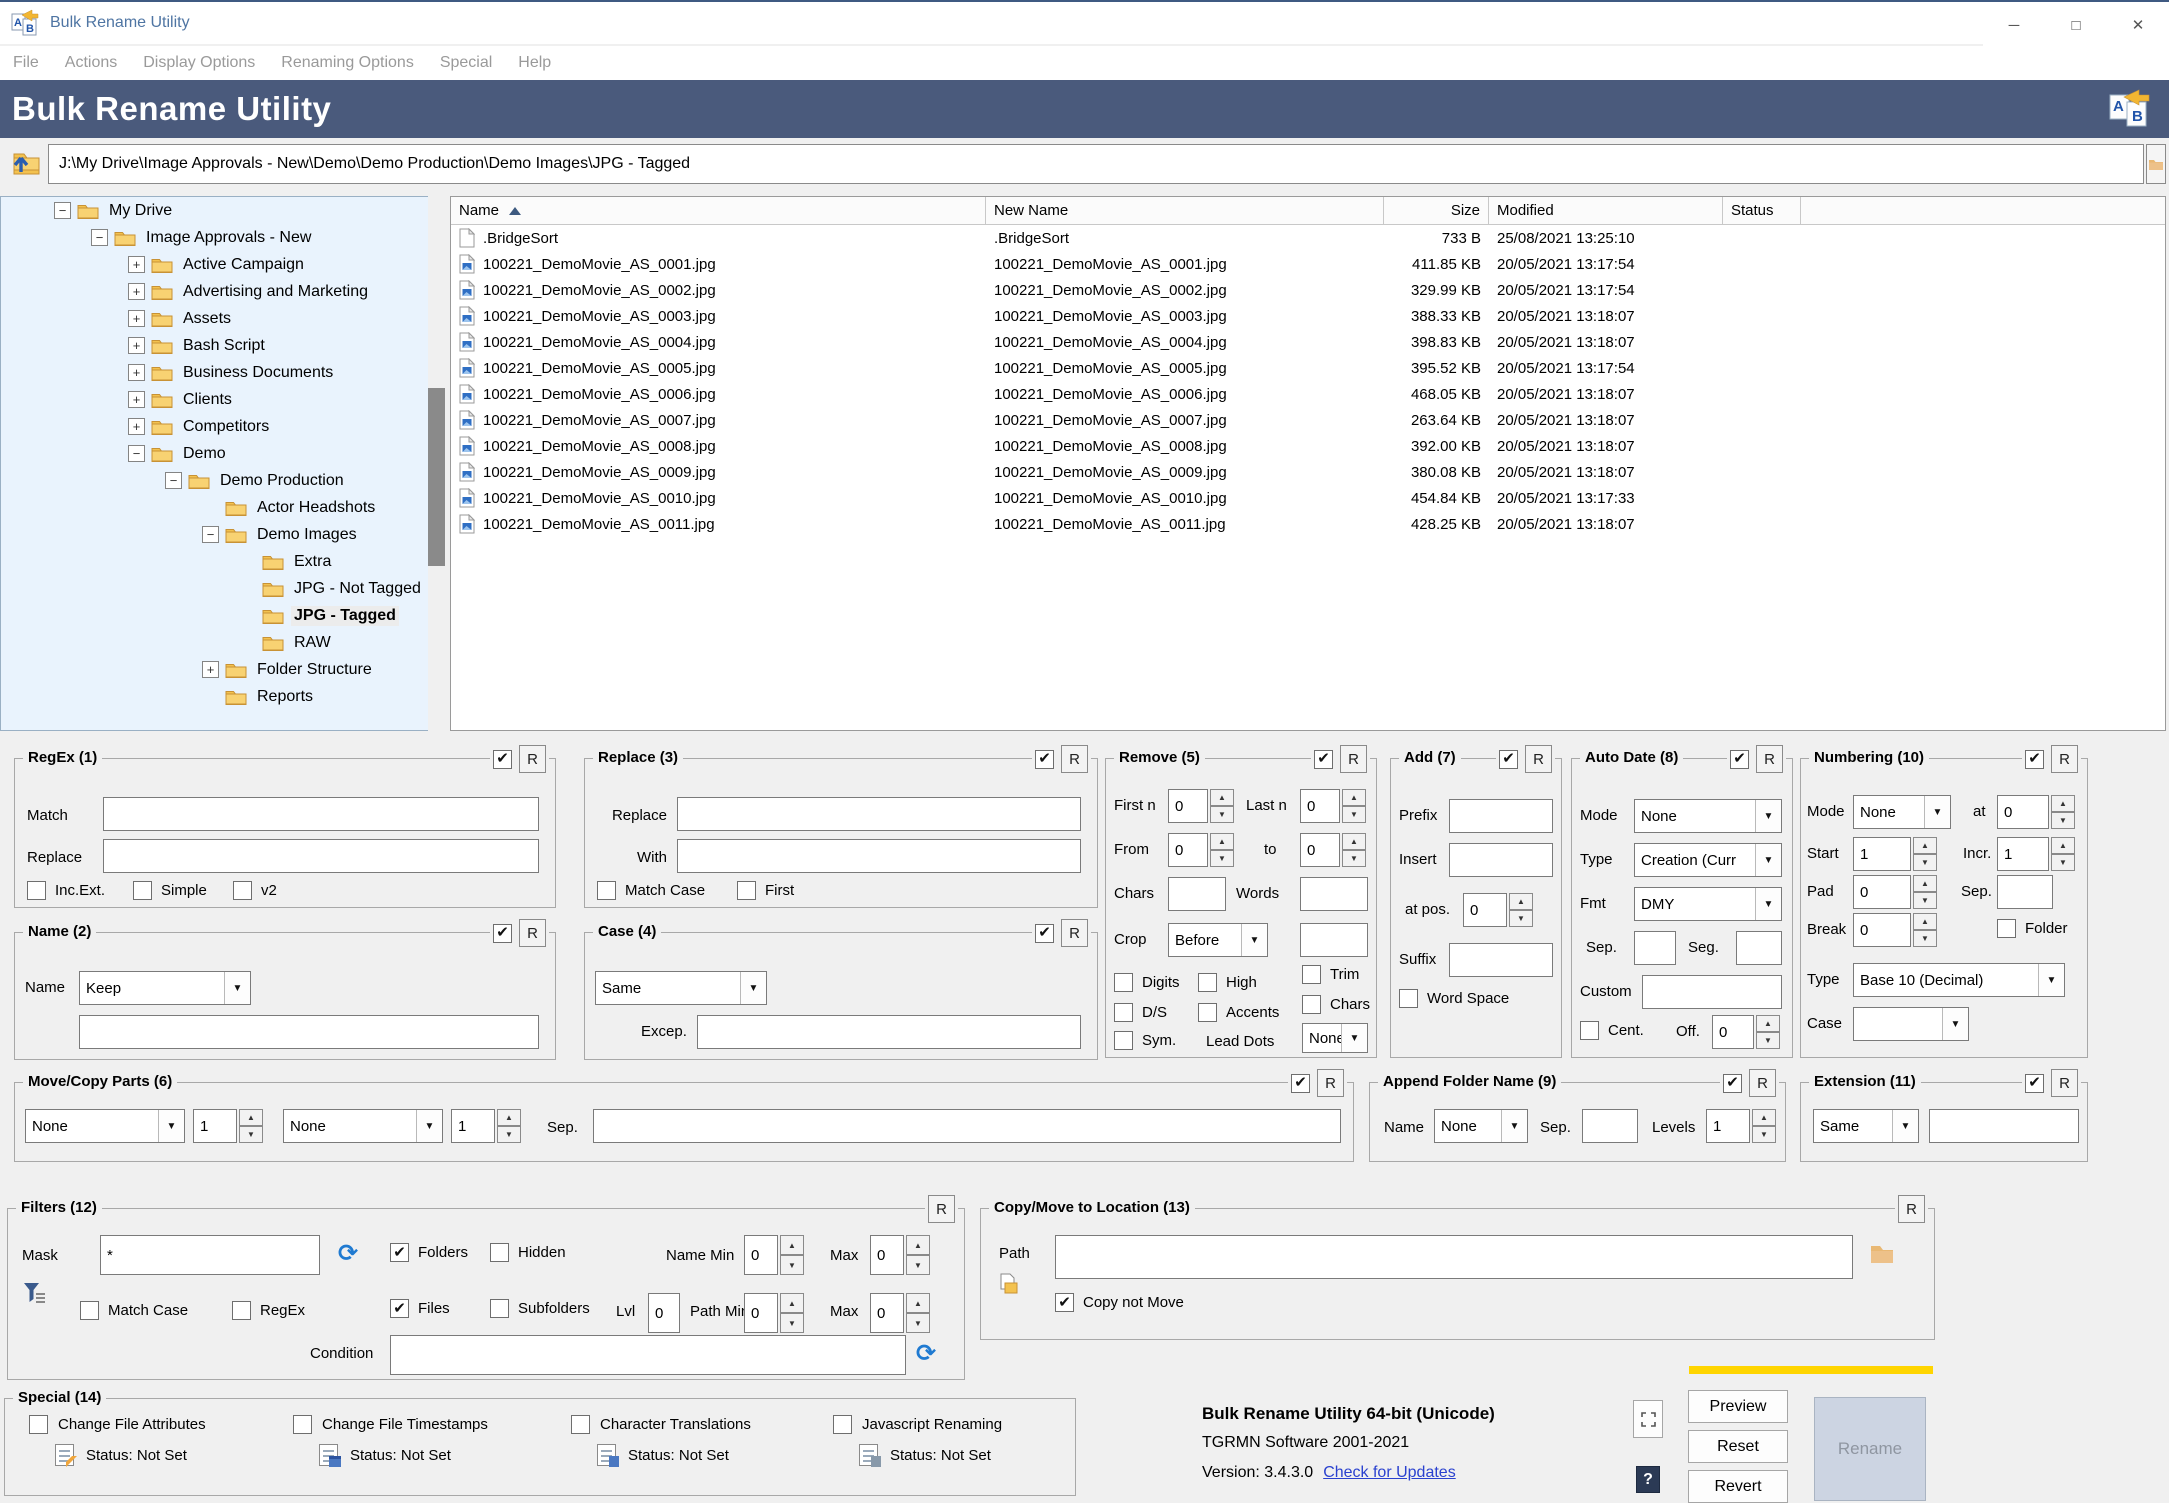 The height and width of the screenshot is (1503, 2169). I want to click on column-header-name: Name, so click(718, 210).